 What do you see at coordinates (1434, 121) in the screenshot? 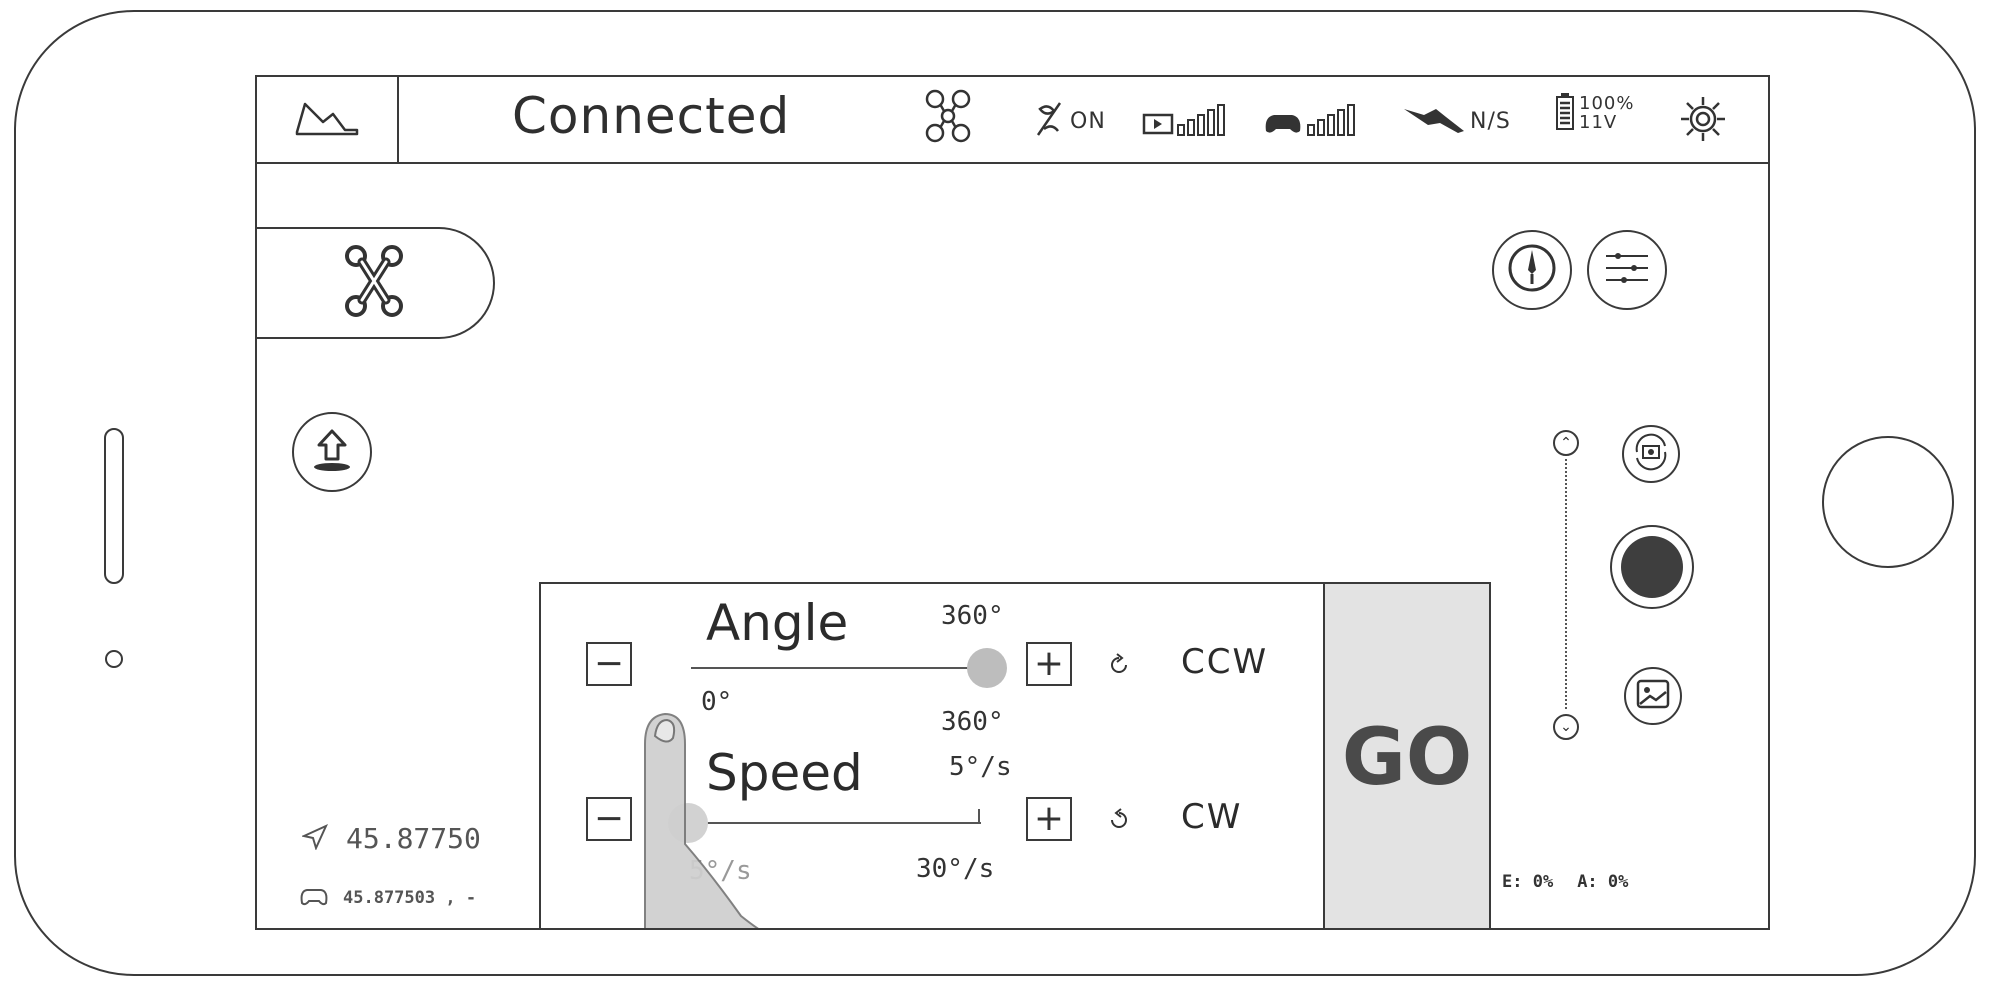
I see `satellite-icon` at bounding box center [1434, 121].